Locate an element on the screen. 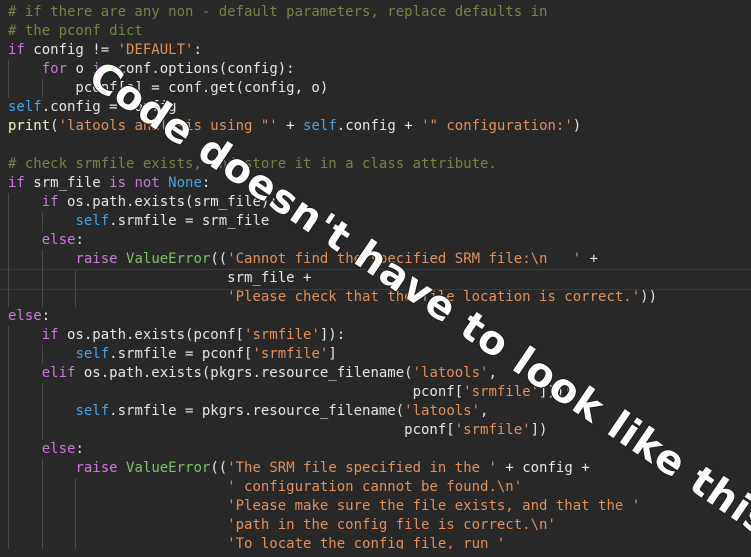 The height and width of the screenshot is (557, 751). code-token: + config + is located at coordinates (543, 468).